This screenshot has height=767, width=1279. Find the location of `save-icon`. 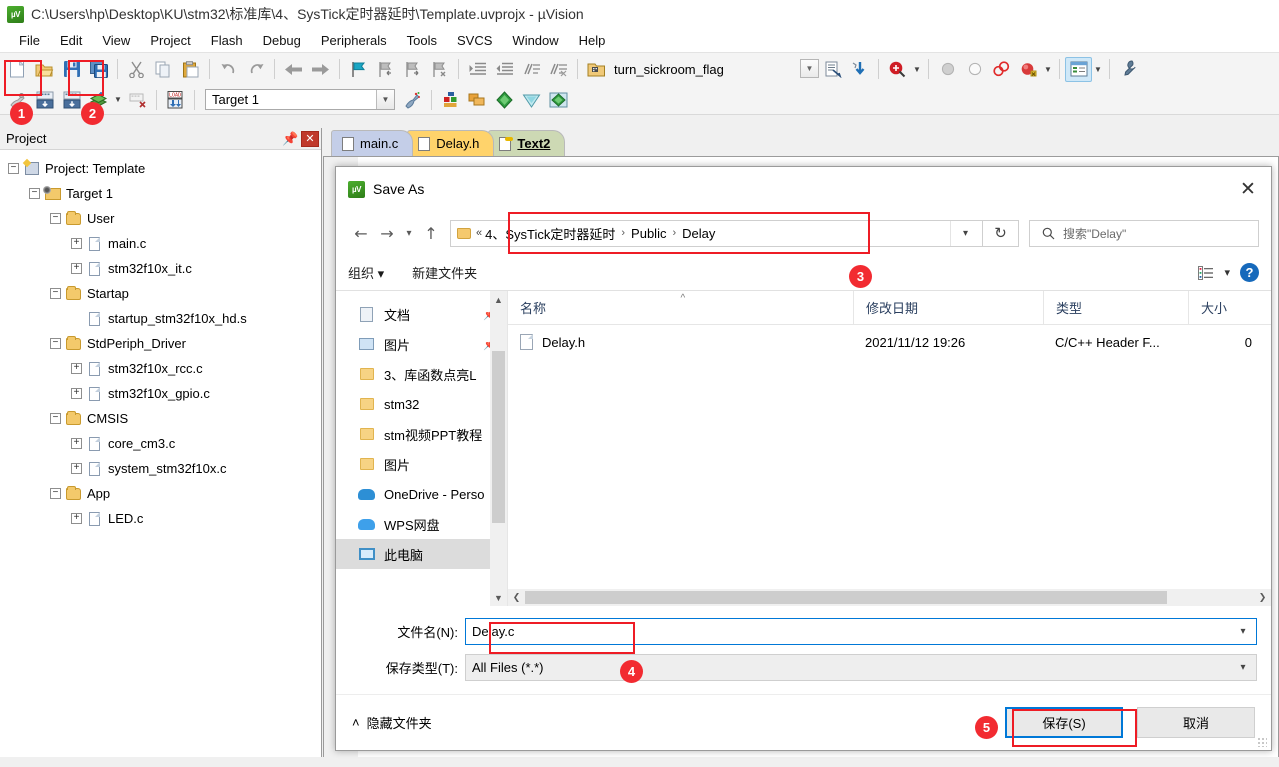

save-icon is located at coordinates (71, 69).